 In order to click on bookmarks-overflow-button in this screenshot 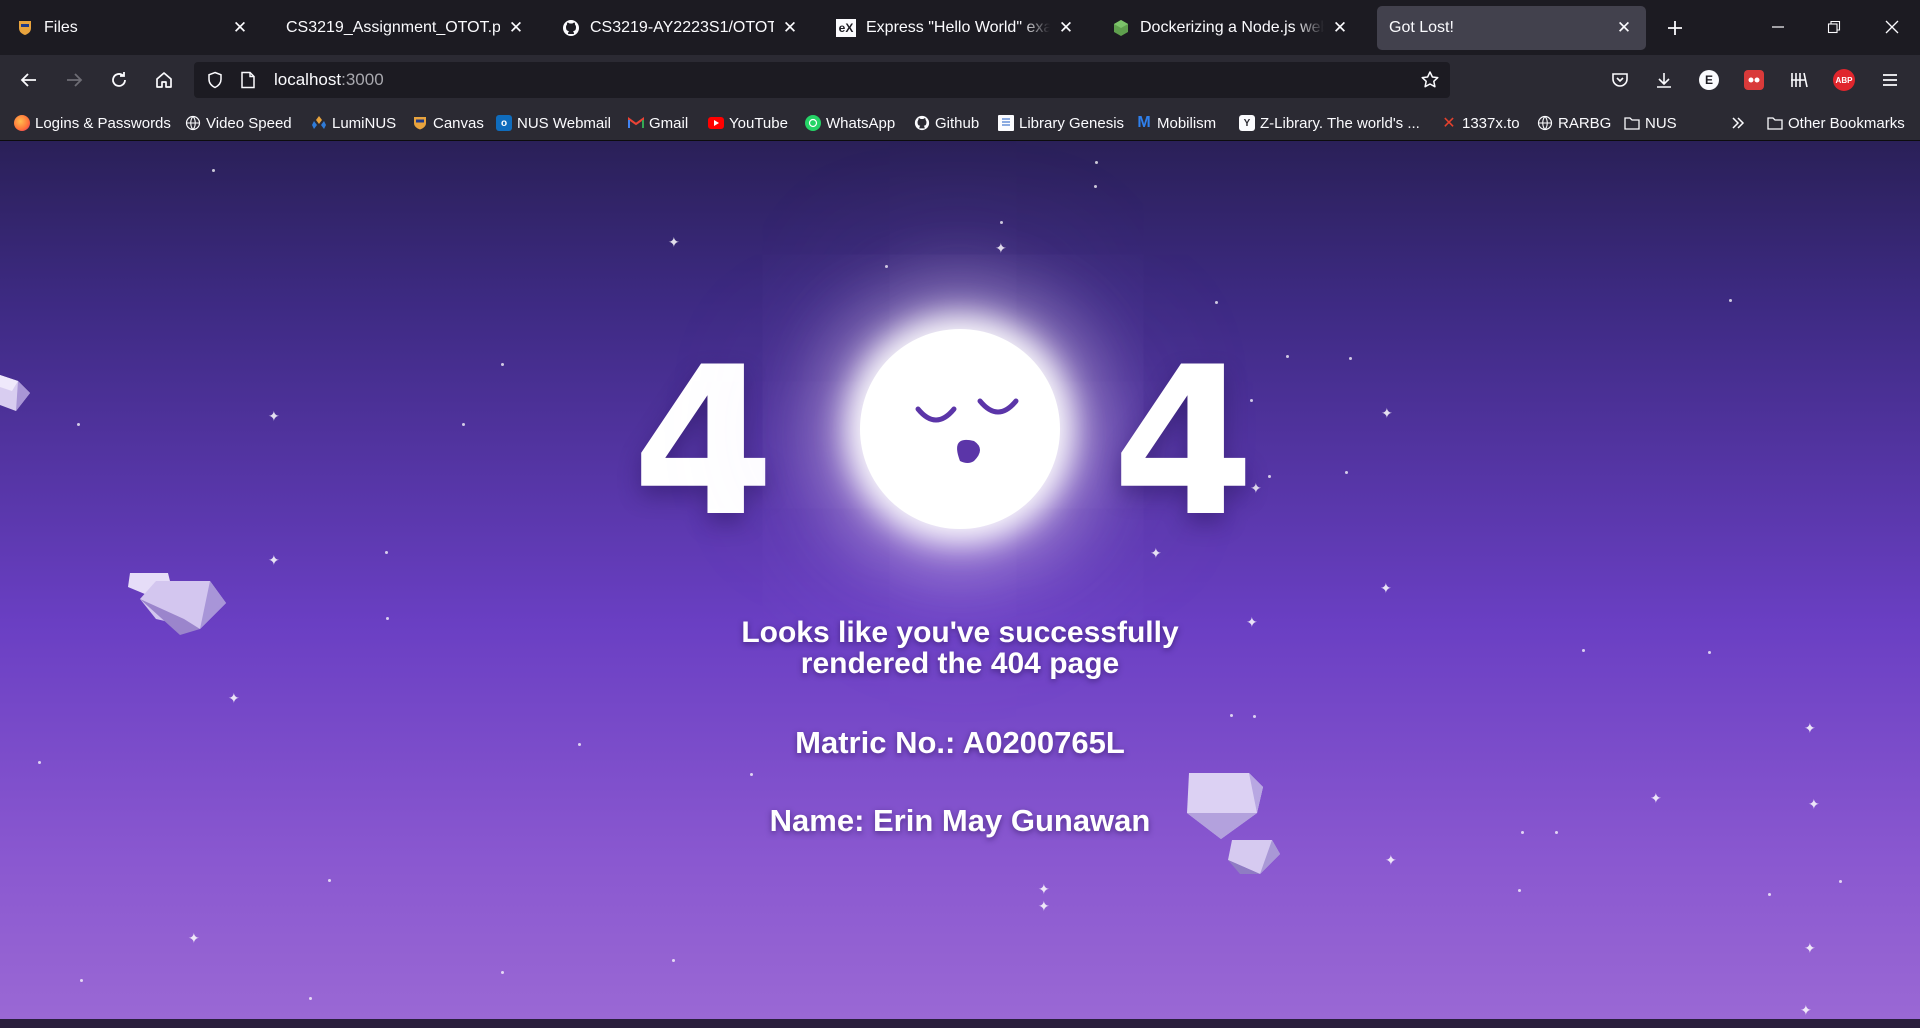, I will do `click(1738, 123)`.